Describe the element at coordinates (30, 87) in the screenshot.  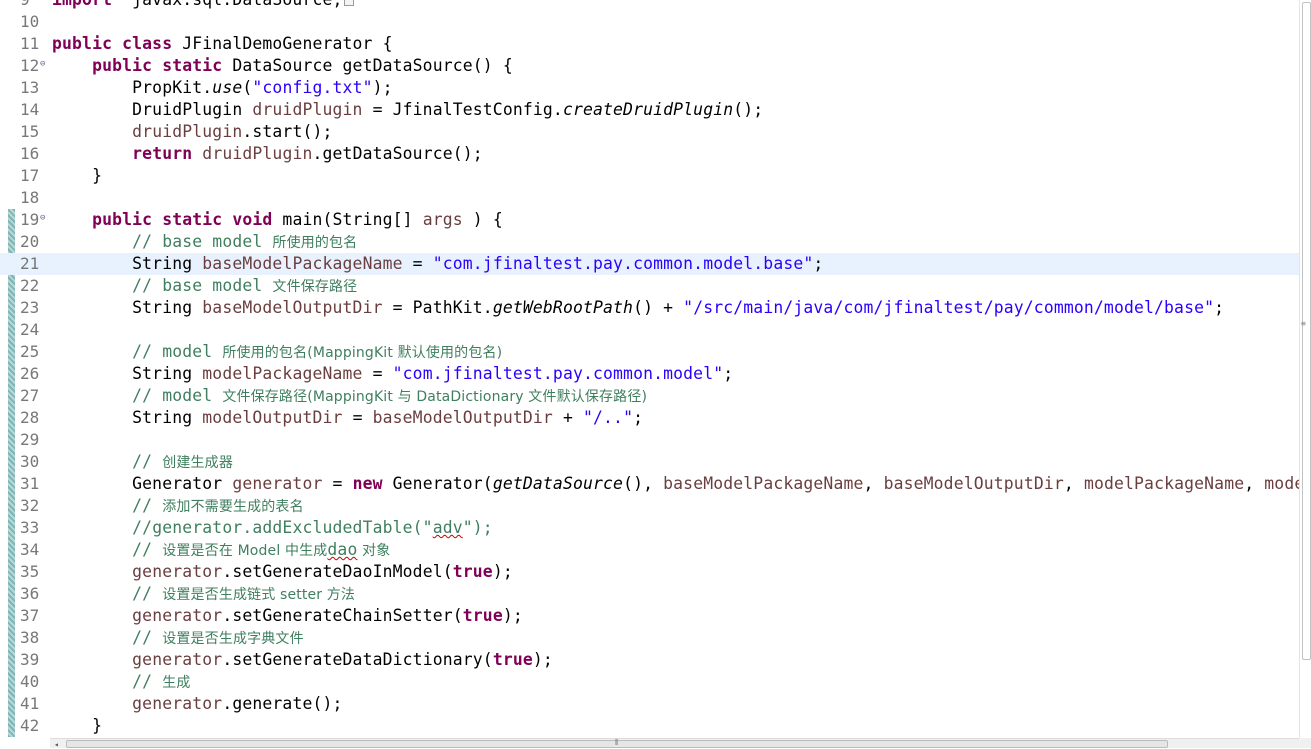
I see `line-number: 13` at that location.